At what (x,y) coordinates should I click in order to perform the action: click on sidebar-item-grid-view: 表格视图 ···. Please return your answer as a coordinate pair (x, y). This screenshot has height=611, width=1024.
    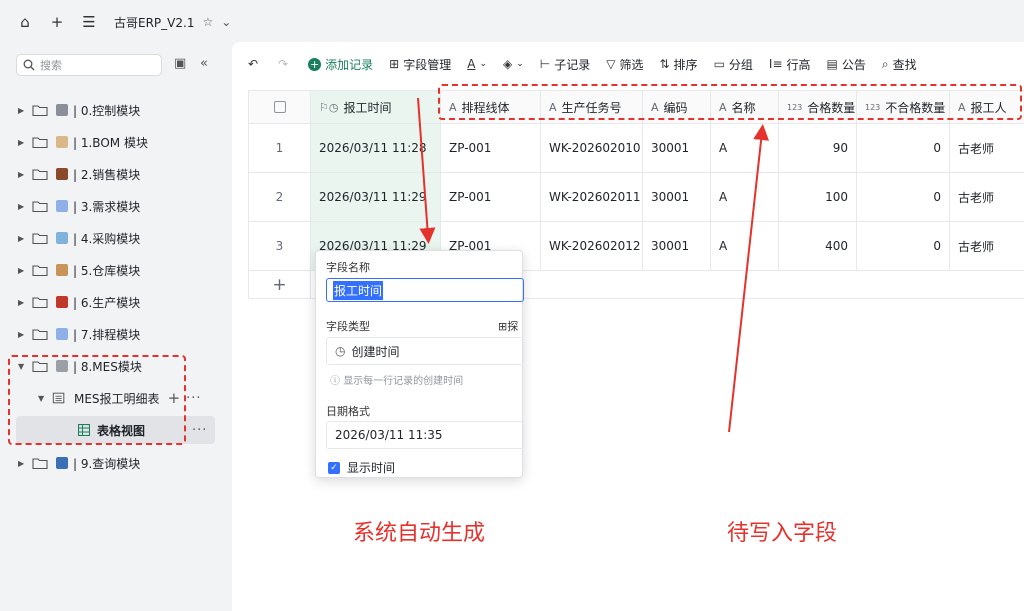
    Looking at the image, I should click on (115, 430).